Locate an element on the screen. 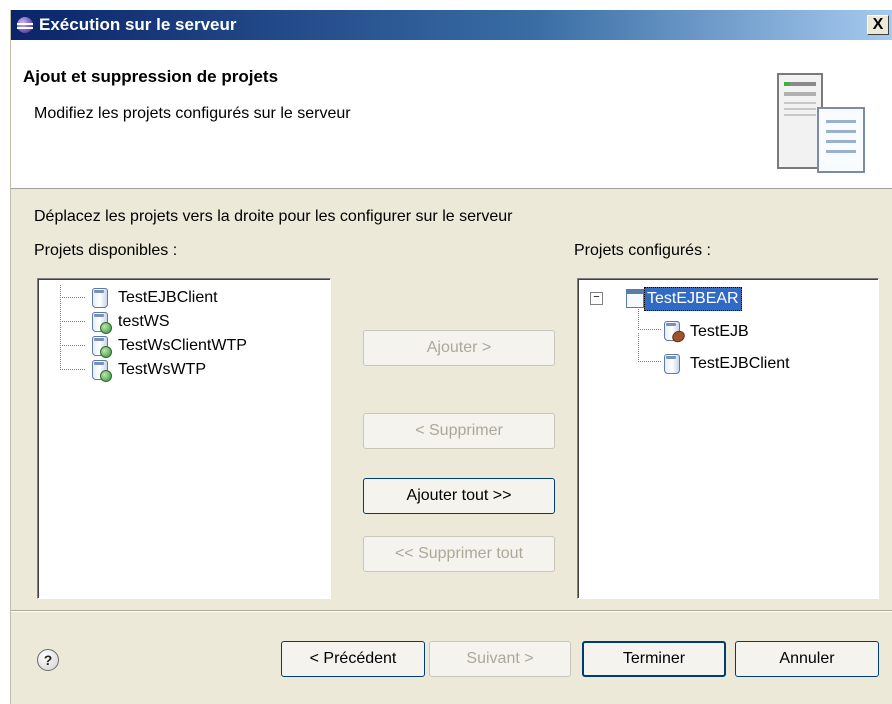  finish-button: Terminer is located at coordinates (654, 659).